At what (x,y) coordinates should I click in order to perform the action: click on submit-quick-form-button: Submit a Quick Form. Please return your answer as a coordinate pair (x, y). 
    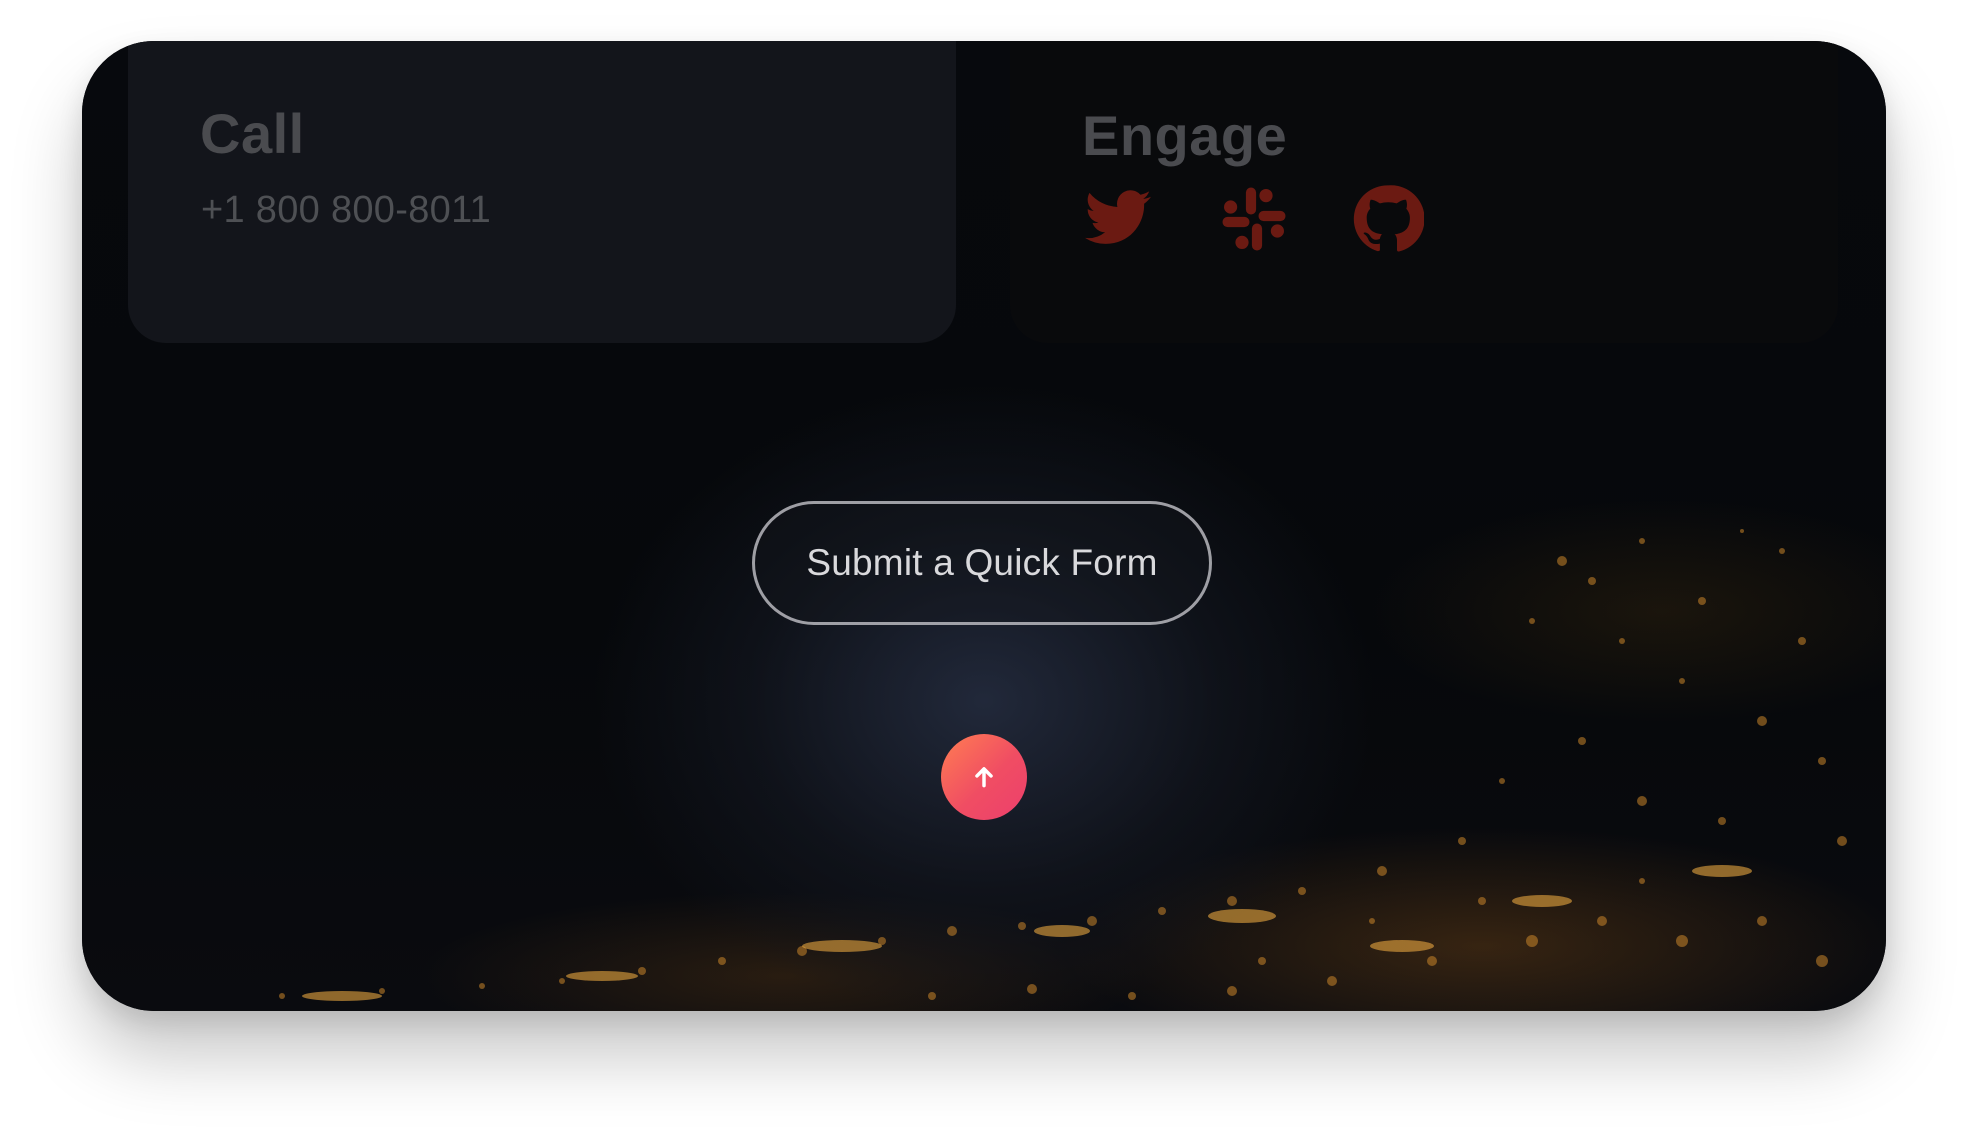
    Looking at the image, I should click on (982, 563).